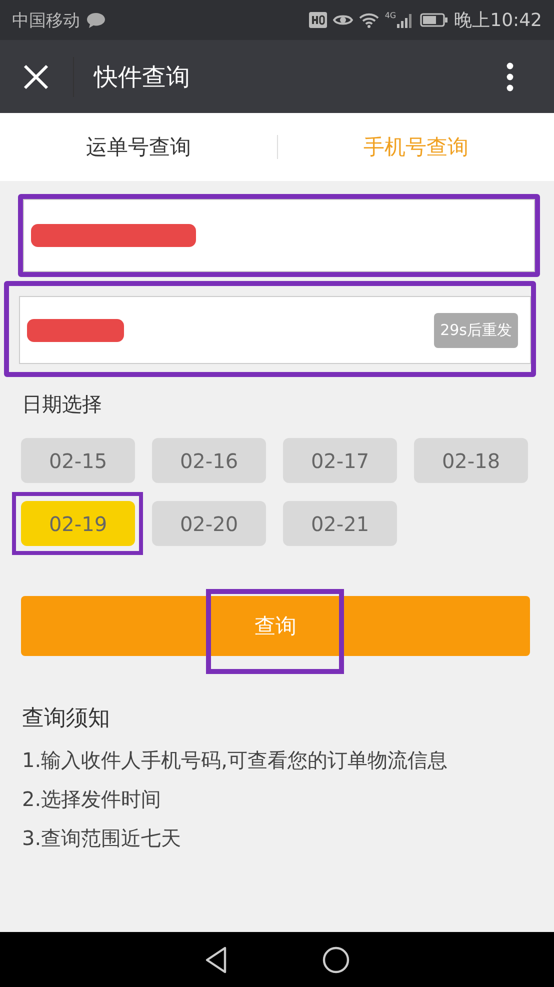 The image size is (554, 987). Describe the element at coordinates (66, 719) in the screenshot. I see `notice-title: 查询须知` at that location.